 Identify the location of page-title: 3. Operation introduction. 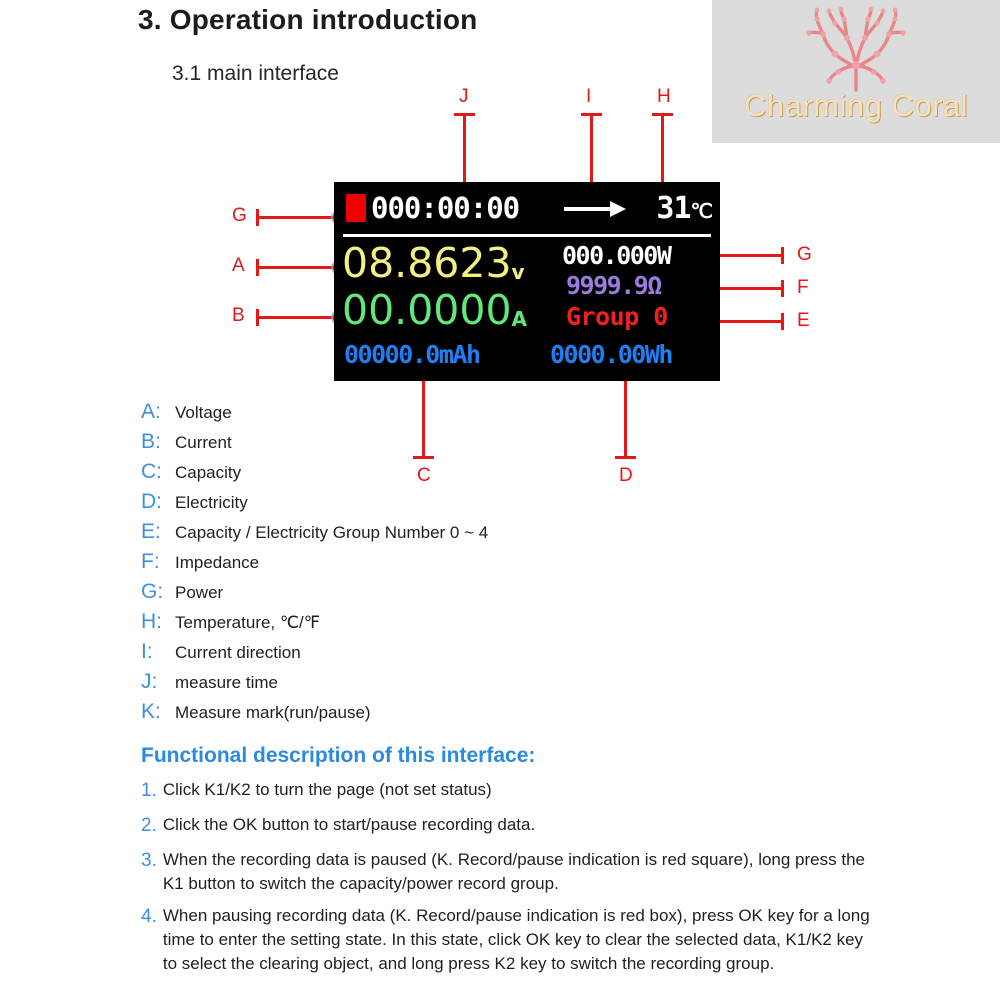
(308, 19).